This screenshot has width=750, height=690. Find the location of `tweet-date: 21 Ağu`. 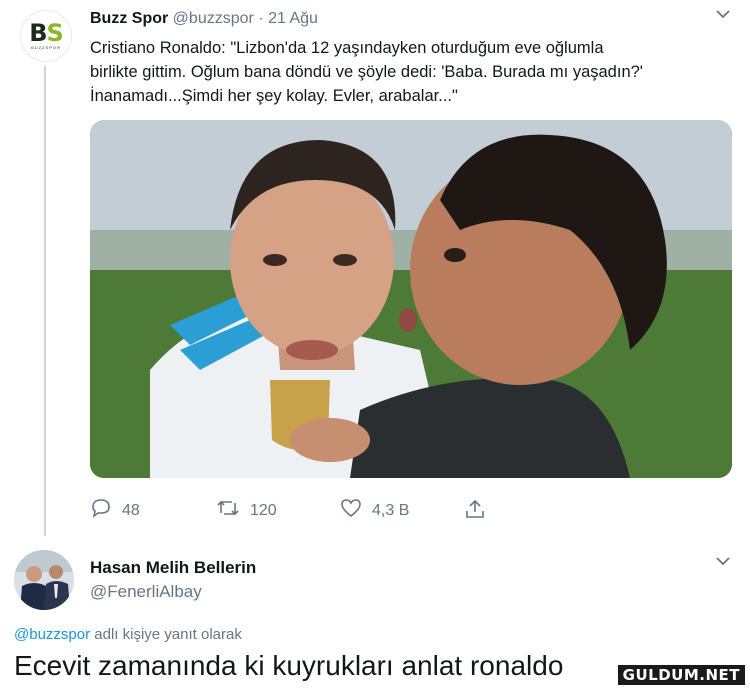

tweet-date: 21 Ağu is located at coordinates (293, 18).